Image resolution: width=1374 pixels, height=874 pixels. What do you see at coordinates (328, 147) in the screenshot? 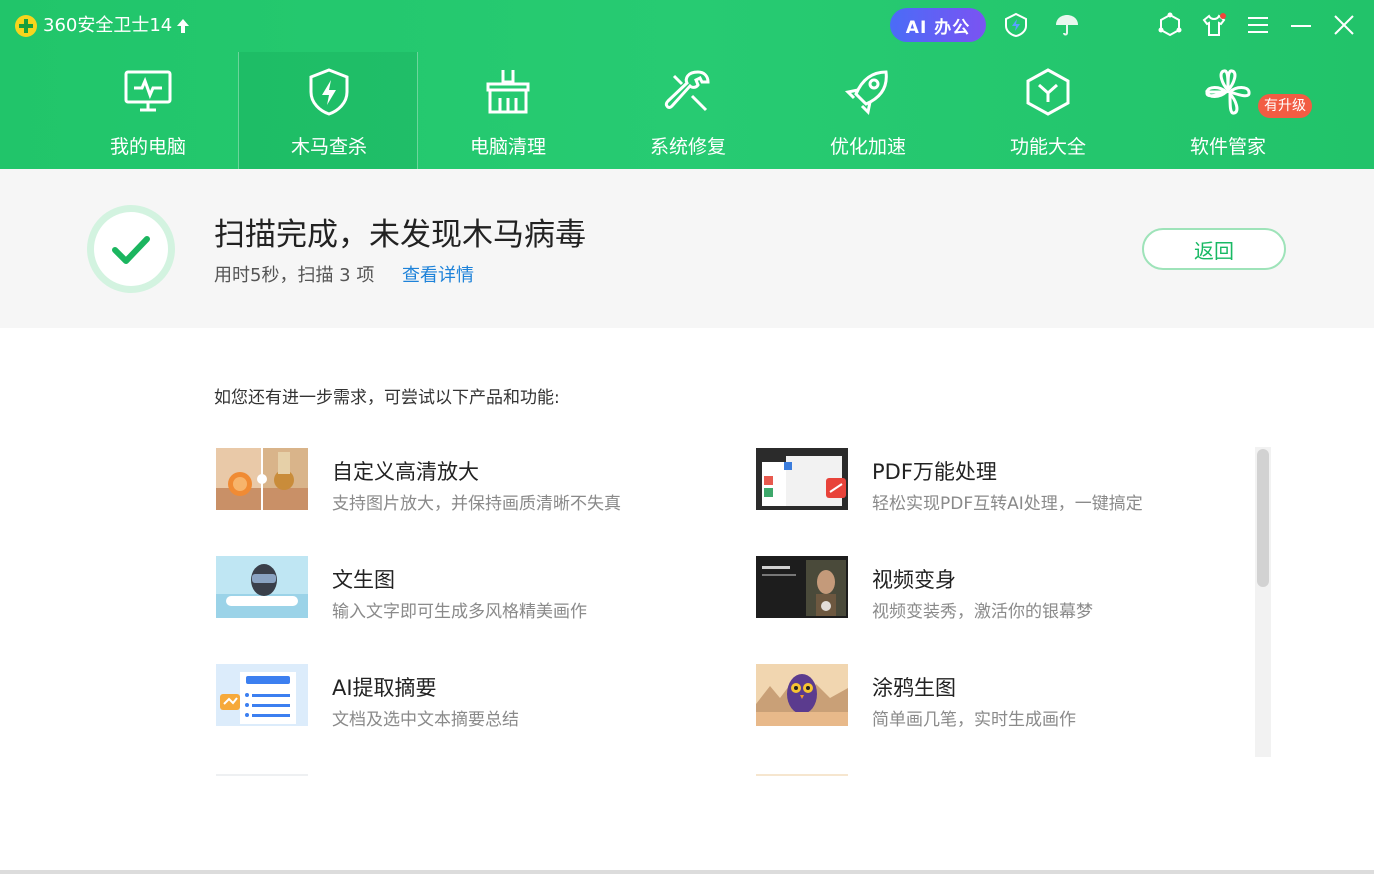
I see `nav-label: 木马查杀` at bounding box center [328, 147].